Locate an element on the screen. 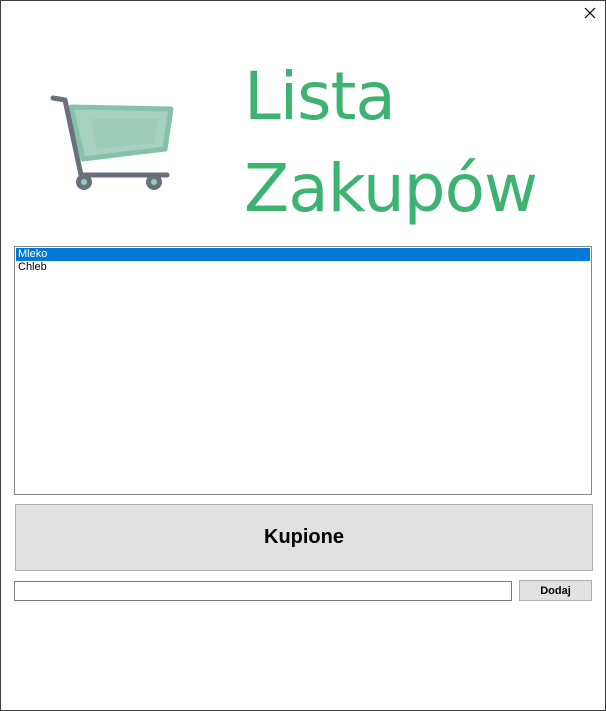  title-line-2: Zakupów is located at coordinates (391, 188).